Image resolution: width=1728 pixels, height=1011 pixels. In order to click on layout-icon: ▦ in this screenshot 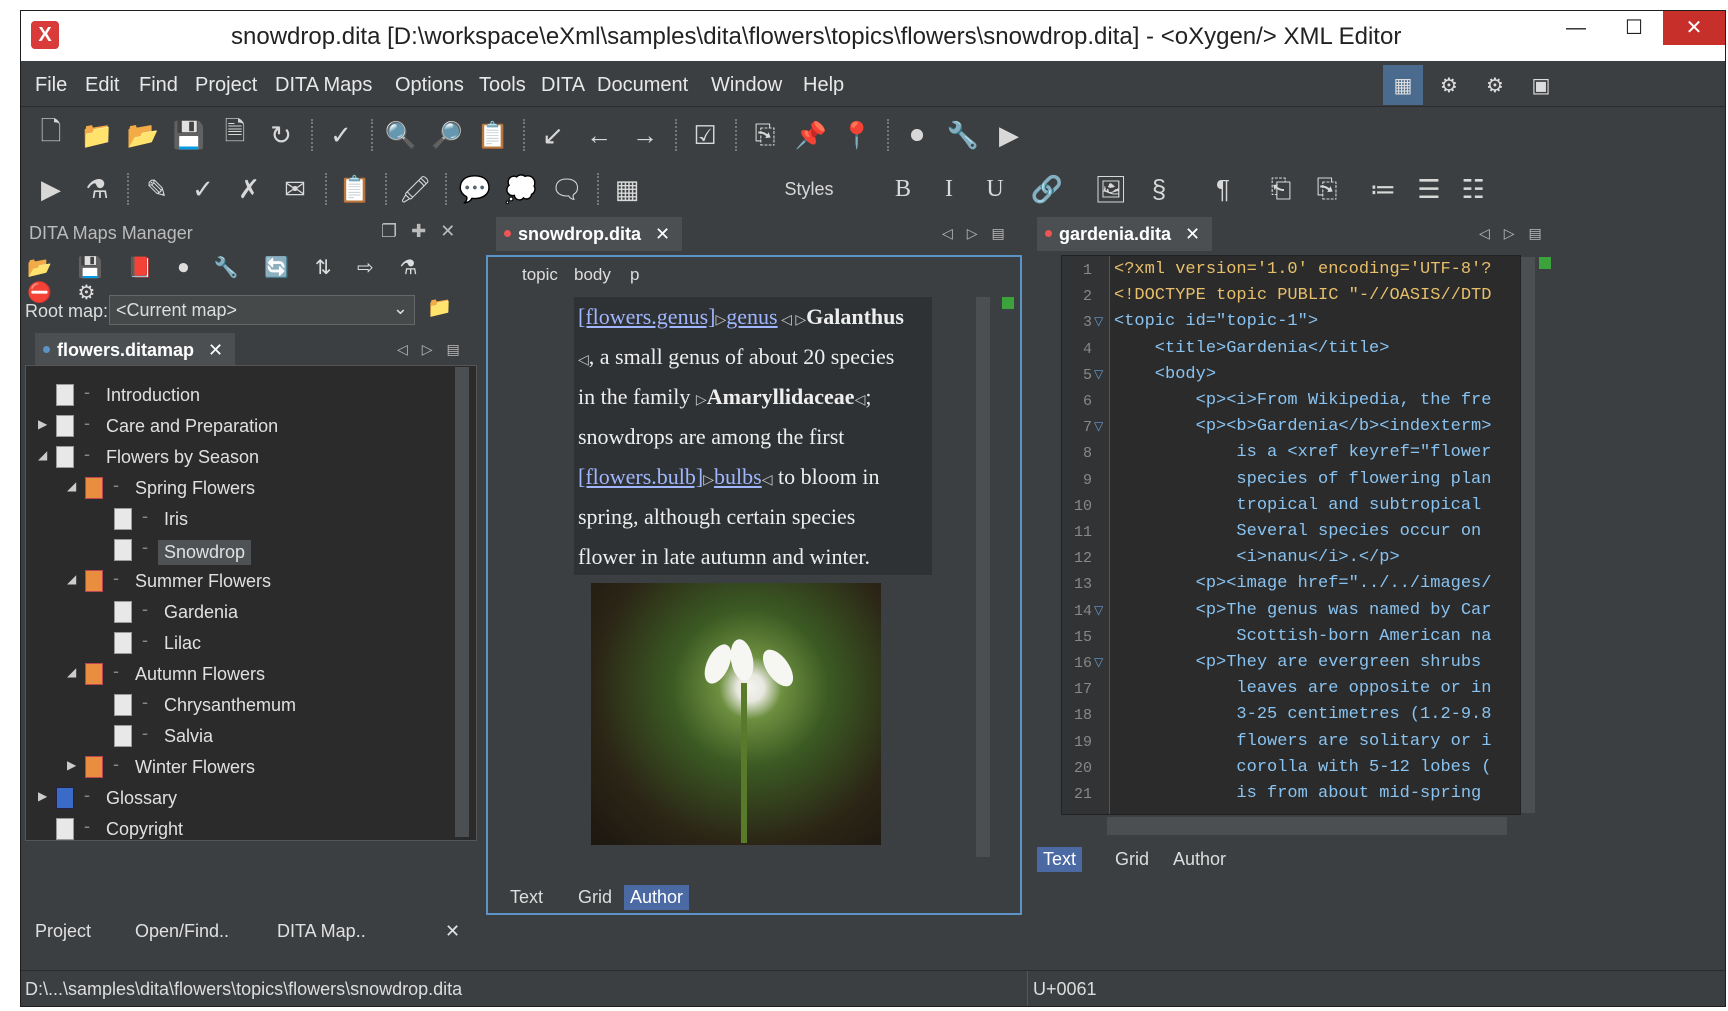, I will do `click(1403, 85)`.